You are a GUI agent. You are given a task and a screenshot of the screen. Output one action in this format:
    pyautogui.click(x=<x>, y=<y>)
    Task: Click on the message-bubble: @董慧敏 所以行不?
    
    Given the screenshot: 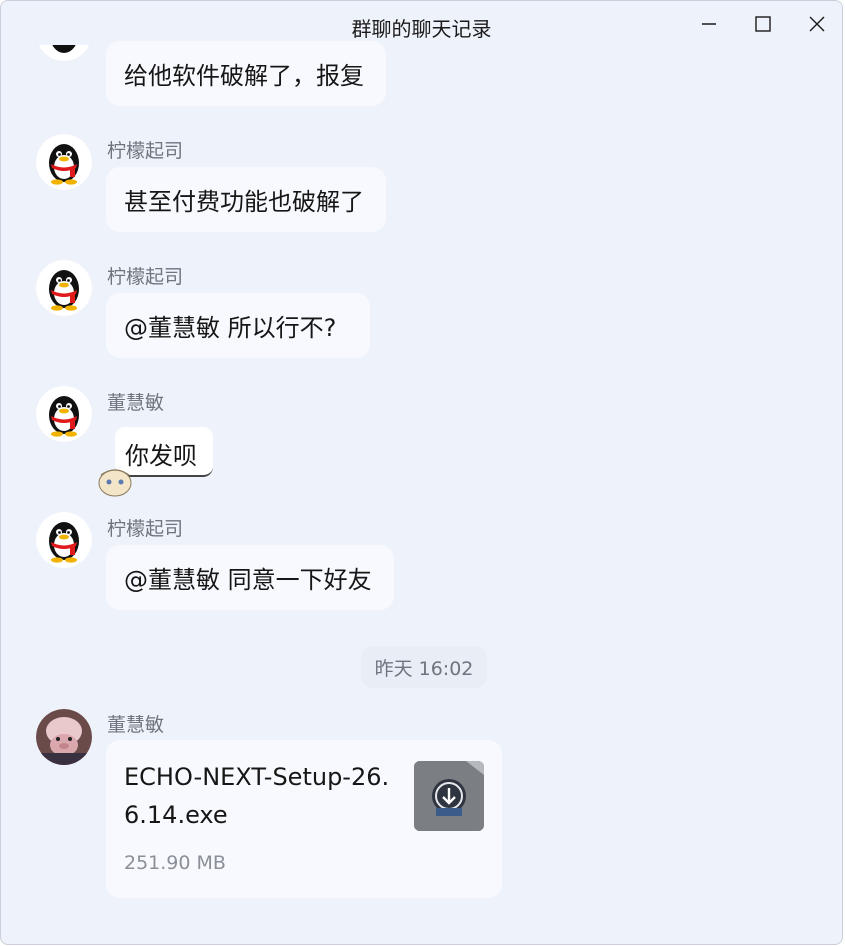 What is the action you would take?
    pyautogui.click(x=238, y=325)
    